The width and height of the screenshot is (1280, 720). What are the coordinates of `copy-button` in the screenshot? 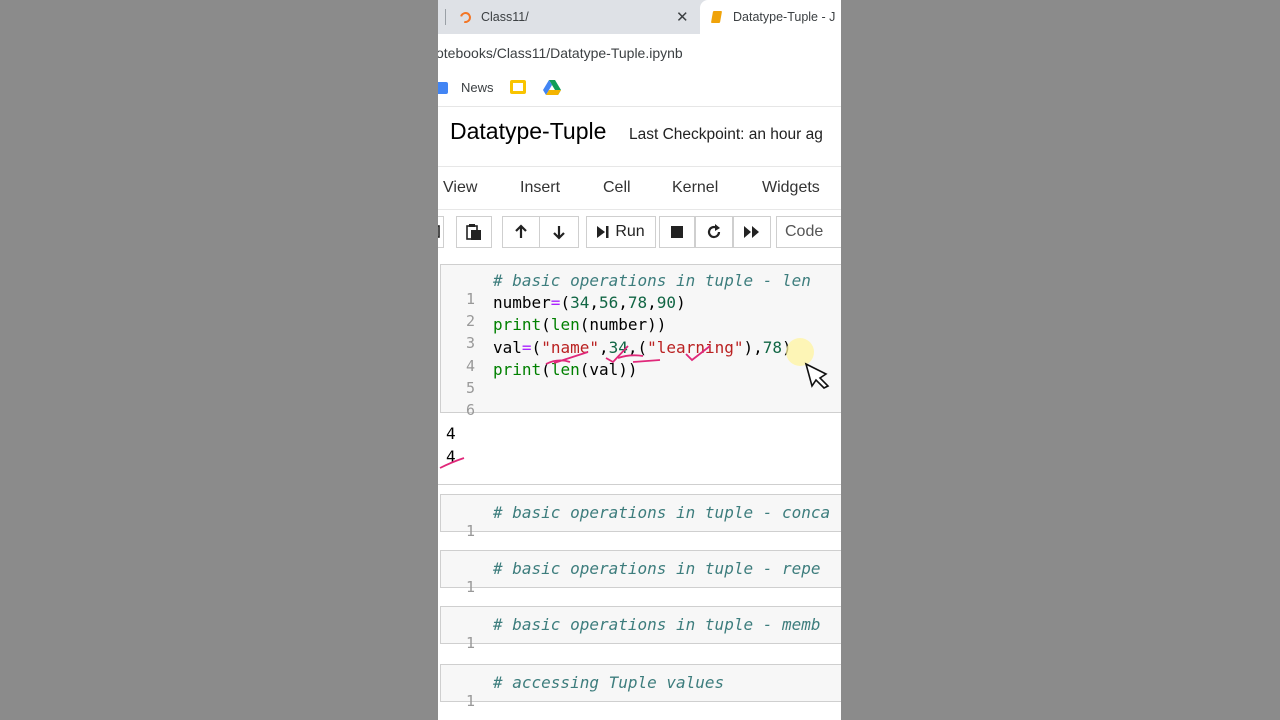 It's located at (441, 232).